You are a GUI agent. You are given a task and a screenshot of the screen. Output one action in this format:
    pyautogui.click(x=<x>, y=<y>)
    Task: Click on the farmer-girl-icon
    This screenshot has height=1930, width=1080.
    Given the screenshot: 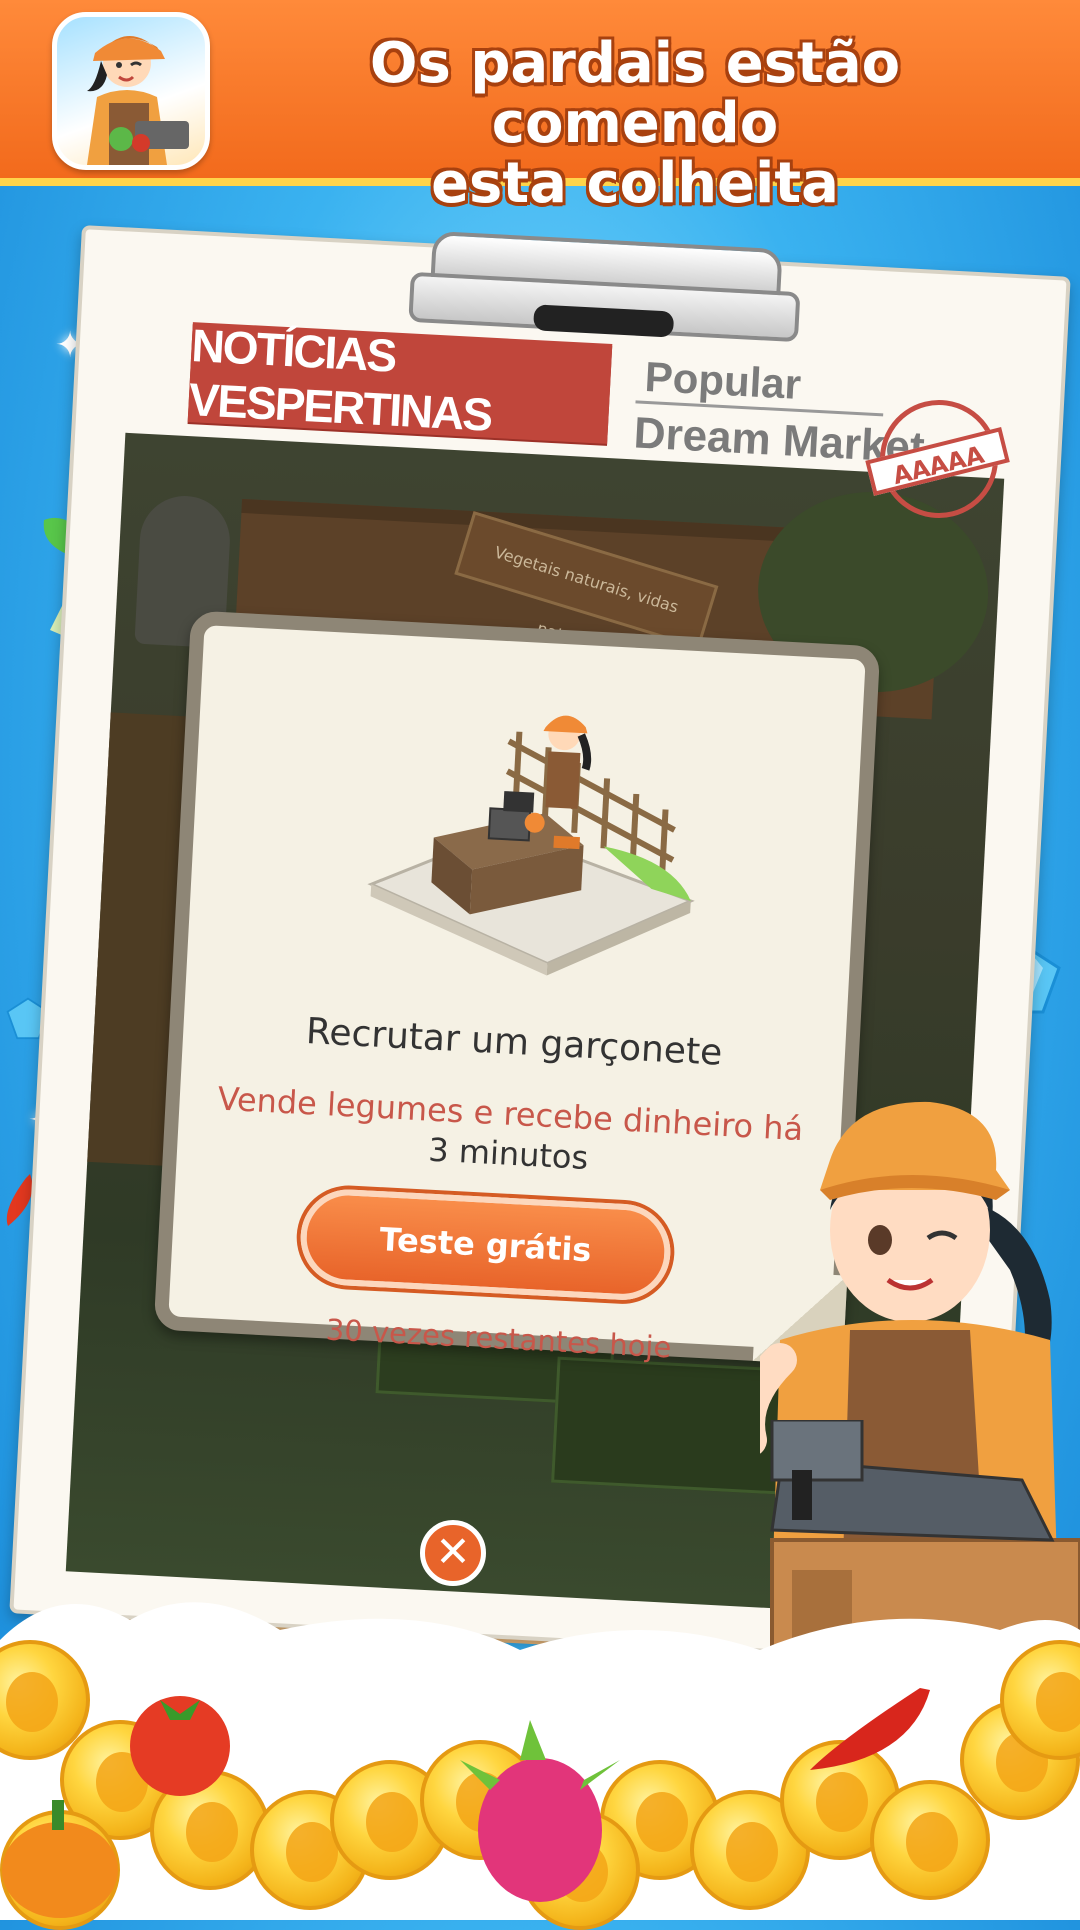 What is the action you would take?
    pyautogui.click(x=138, y=100)
    